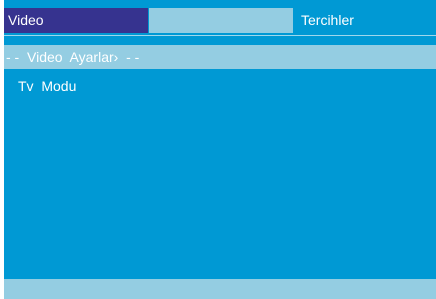 Image resolution: width=436 pixels, height=299 pixels. Describe the element at coordinates (76, 20) in the screenshot. I see `tab-video: Video` at that location.